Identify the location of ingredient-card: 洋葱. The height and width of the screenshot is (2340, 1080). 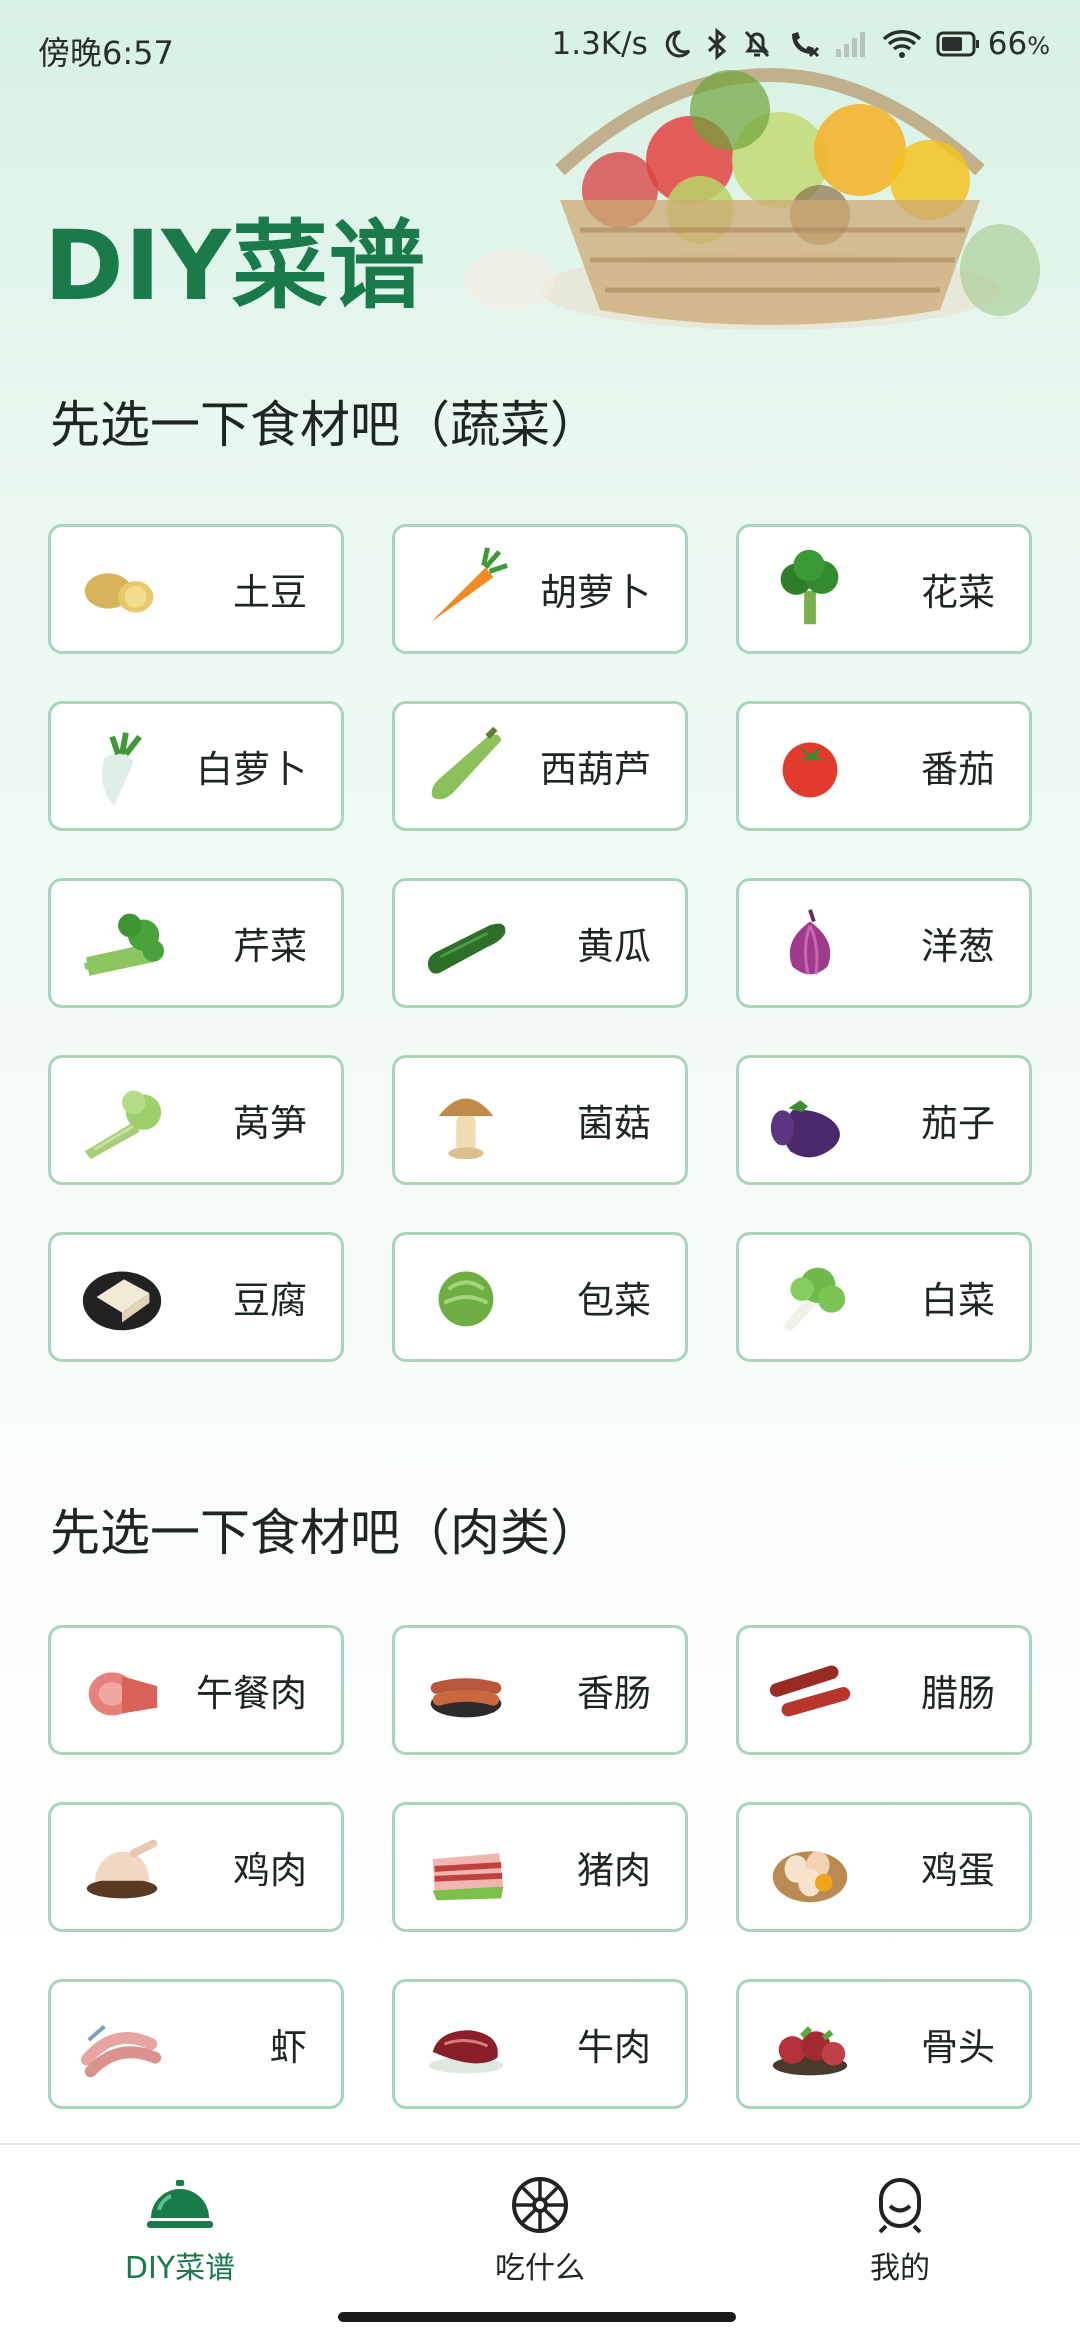
(884, 943).